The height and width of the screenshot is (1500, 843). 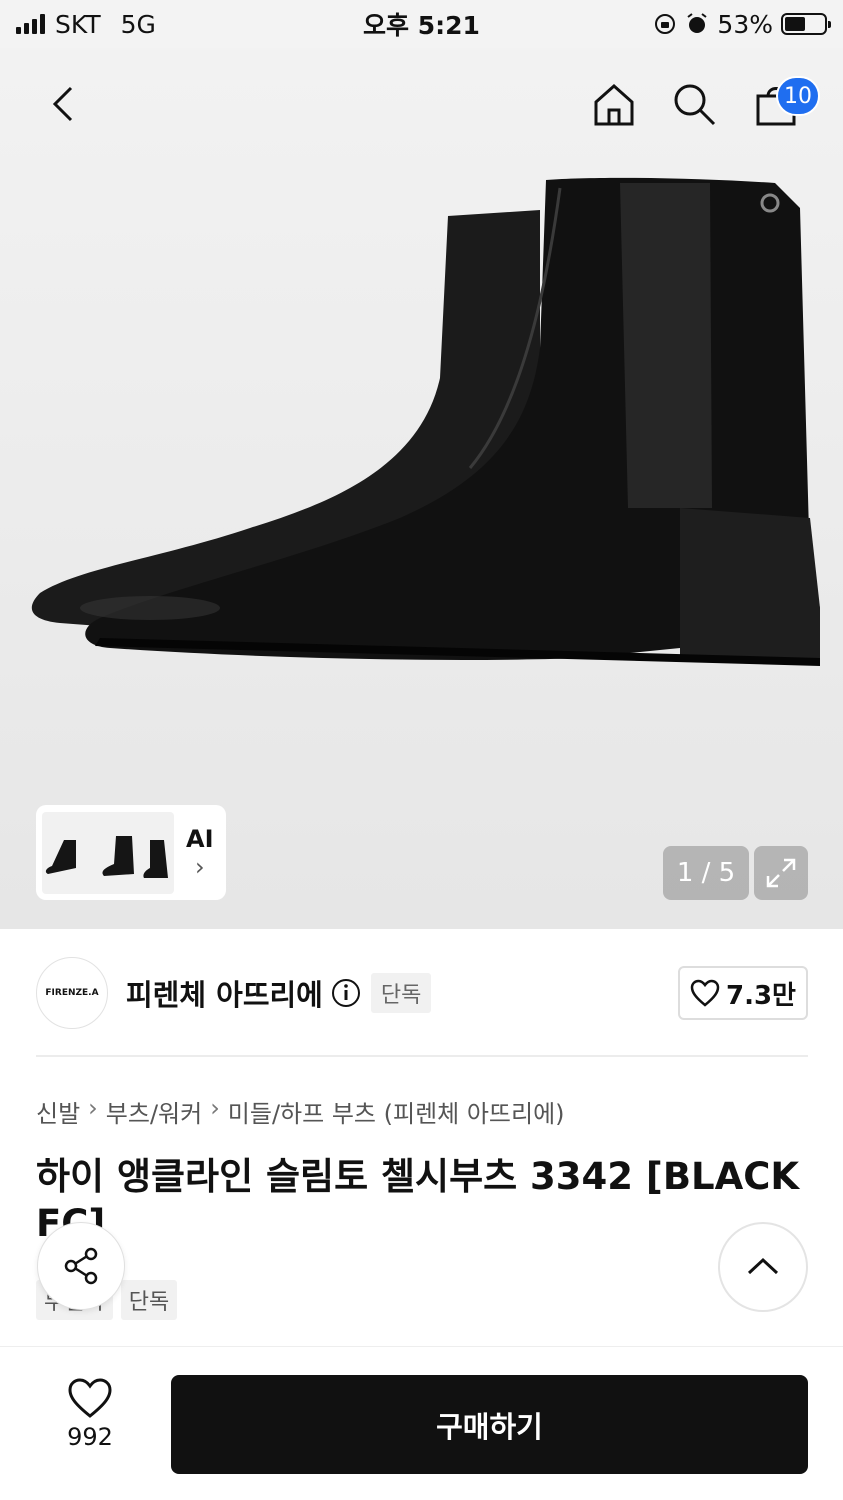 I want to click on back-icon, so click(x=62, y=104).